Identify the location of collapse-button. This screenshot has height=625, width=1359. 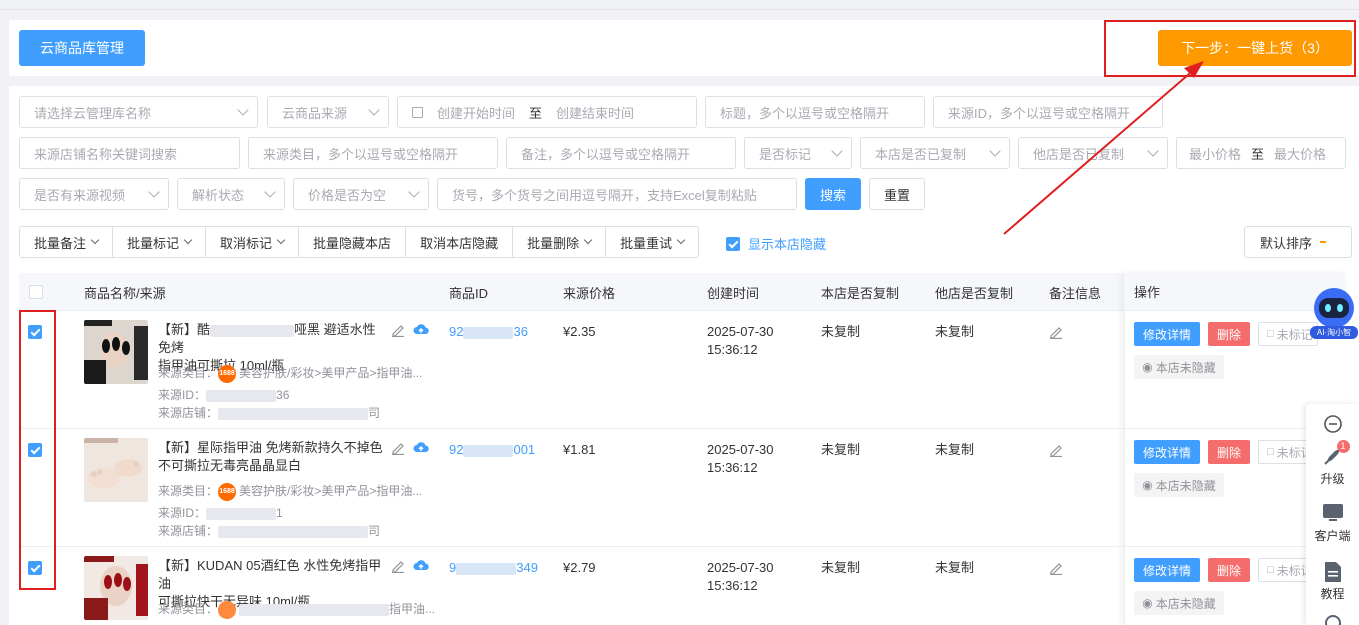
(1332, 424).